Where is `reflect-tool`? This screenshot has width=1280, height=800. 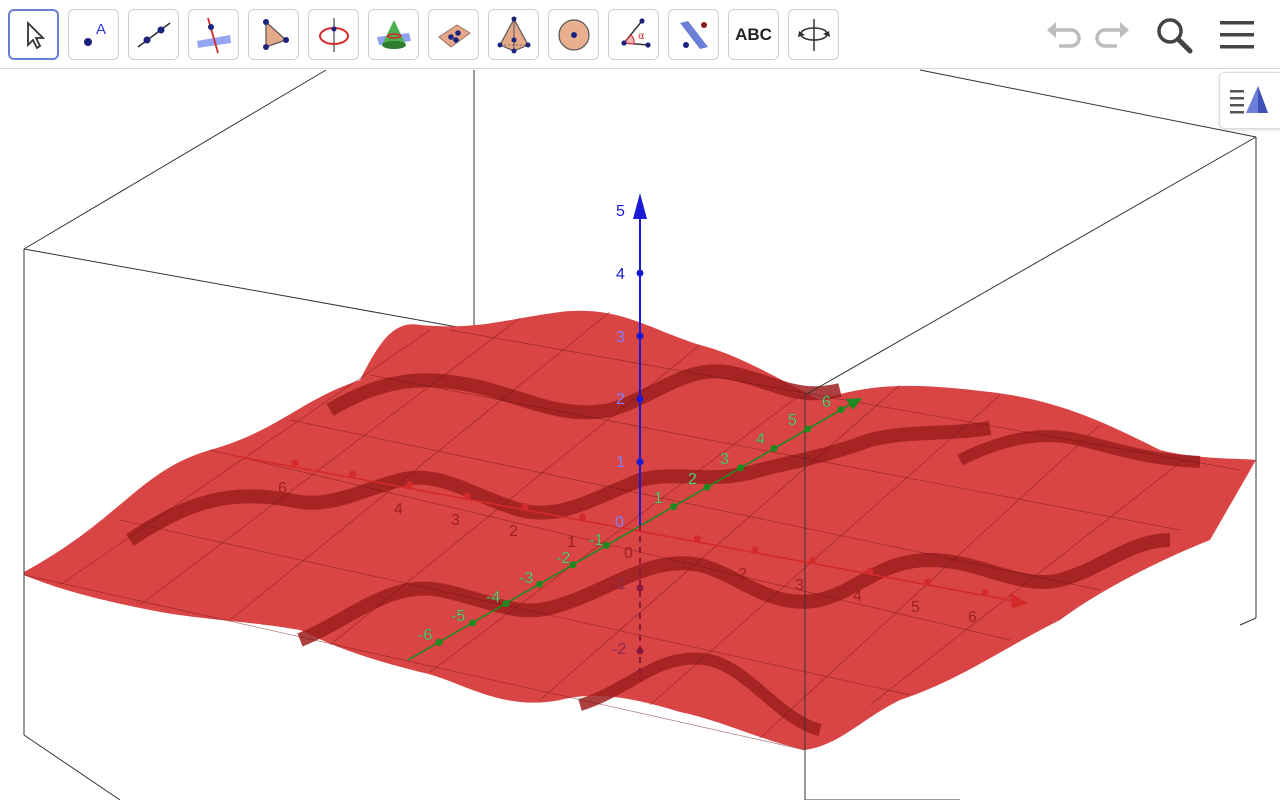
reflect-tool is located at coordinates (693, 34).